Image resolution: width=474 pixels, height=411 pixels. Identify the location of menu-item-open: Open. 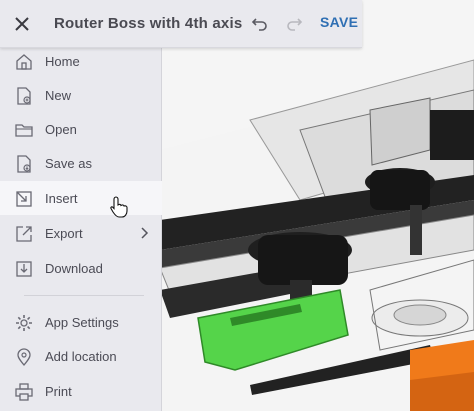
(81, 129).